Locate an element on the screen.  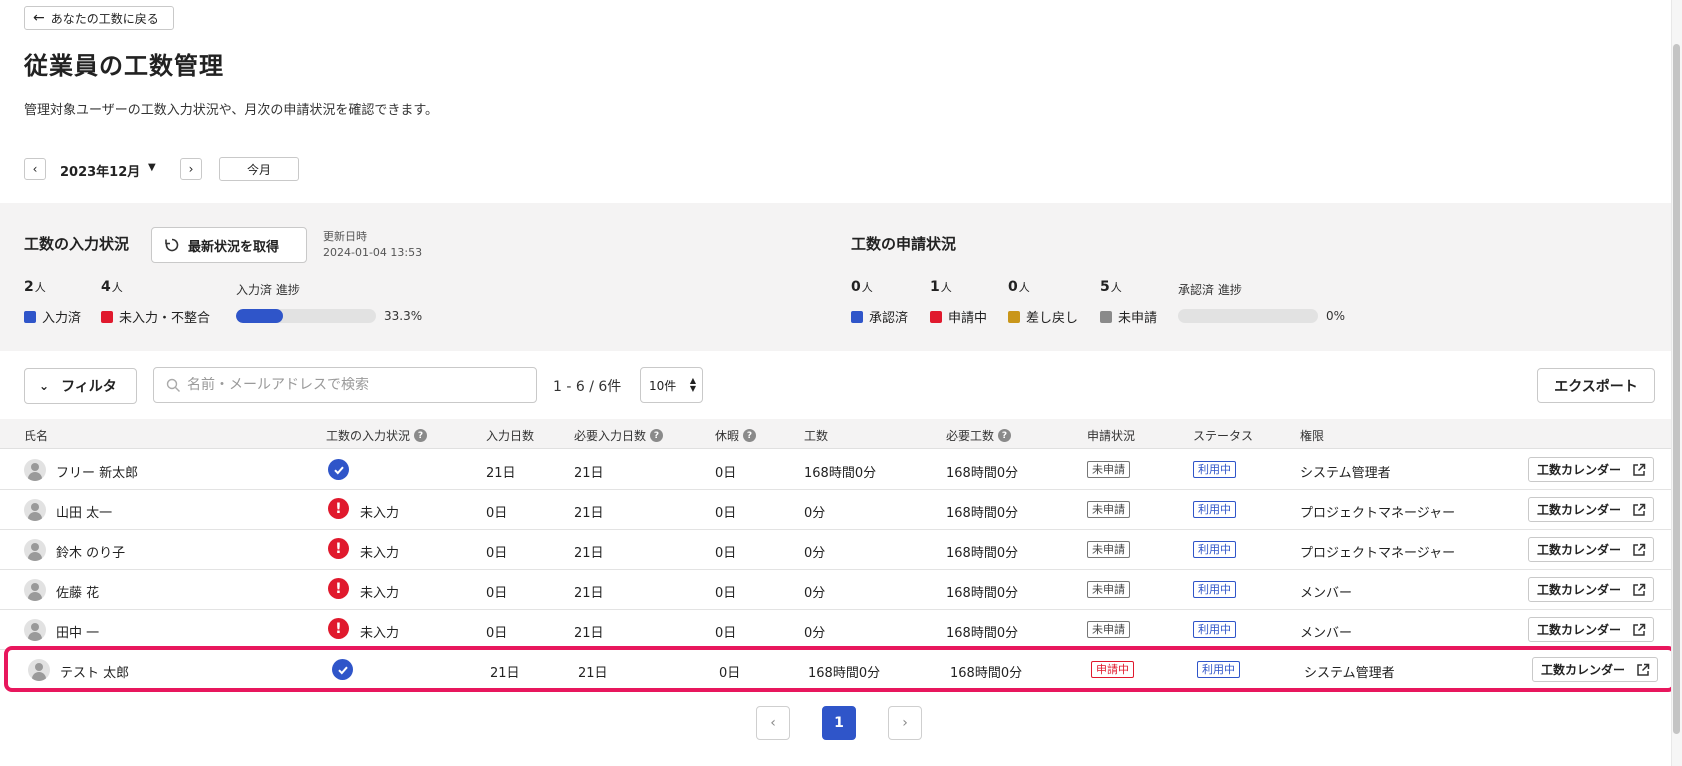
back-to-my-hours-button: ← あなたの工数に戻る is located at coordinates (99, 18).